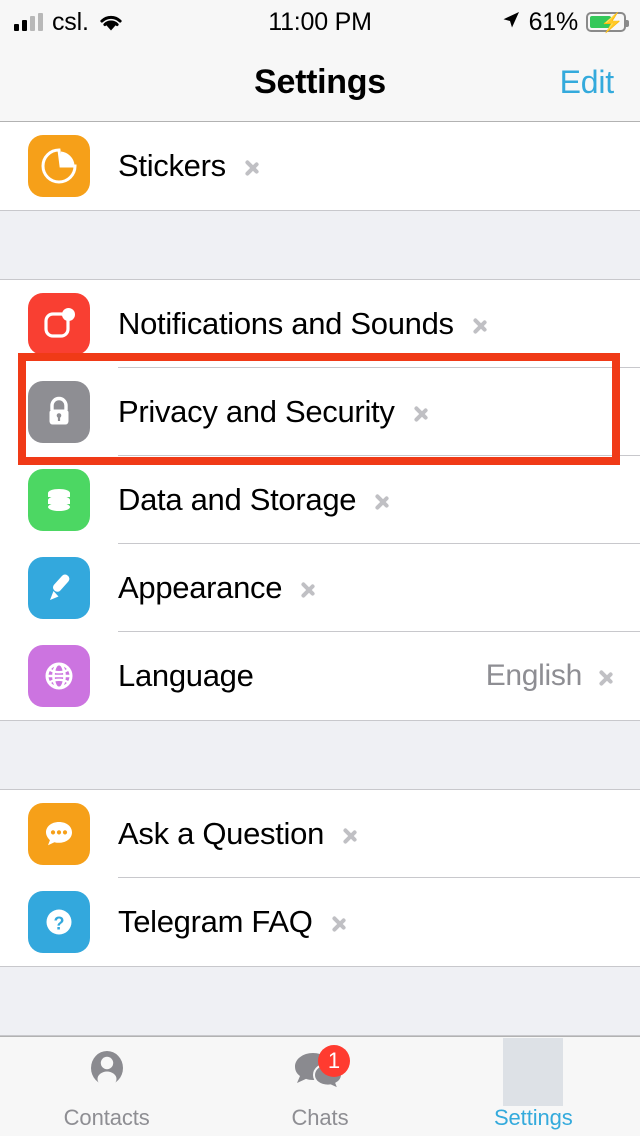  What do you see at coordinates (186, 675) in the screenshot?
I see `settings-row-label: Language` at bounding box center [186, 675].